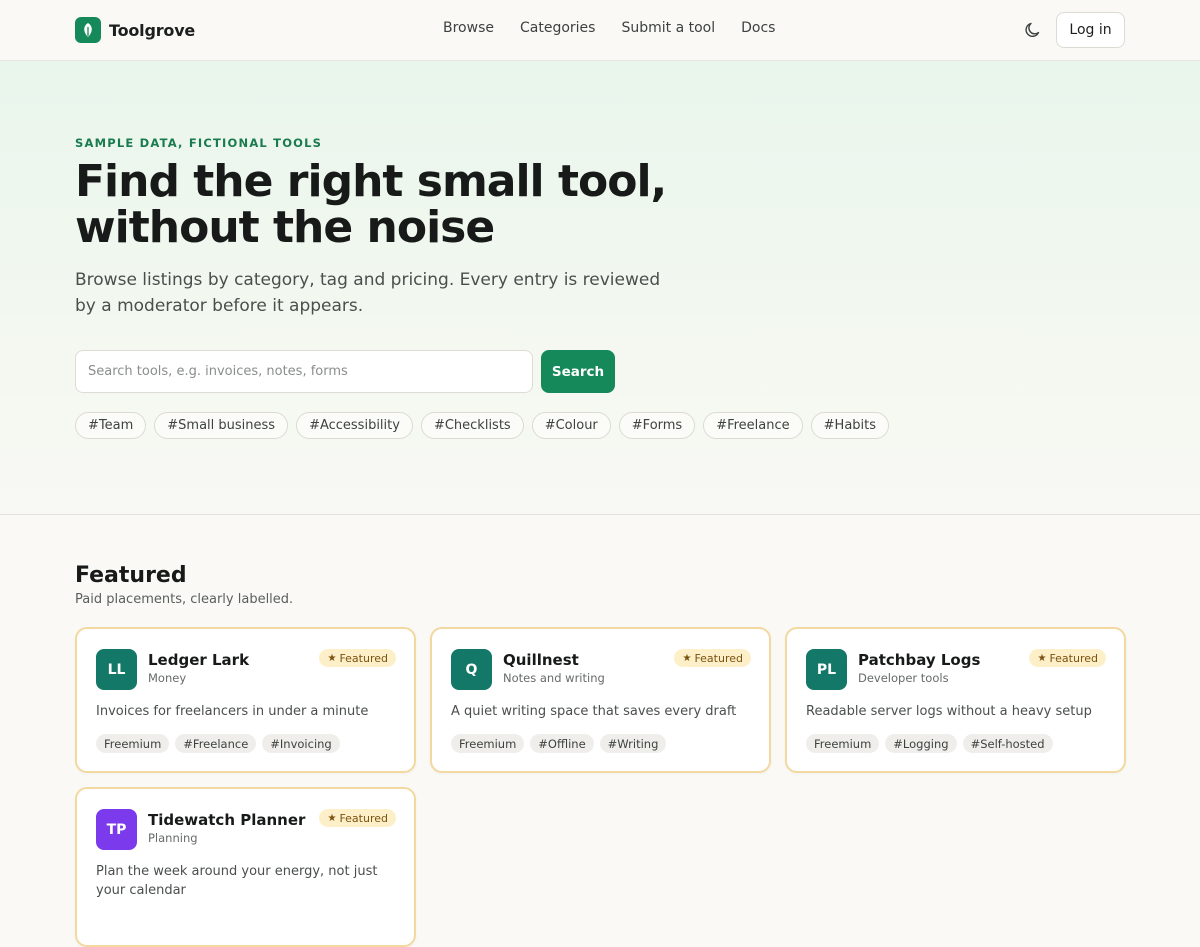  I want to click on tool-category: Money, so click(167, 678).